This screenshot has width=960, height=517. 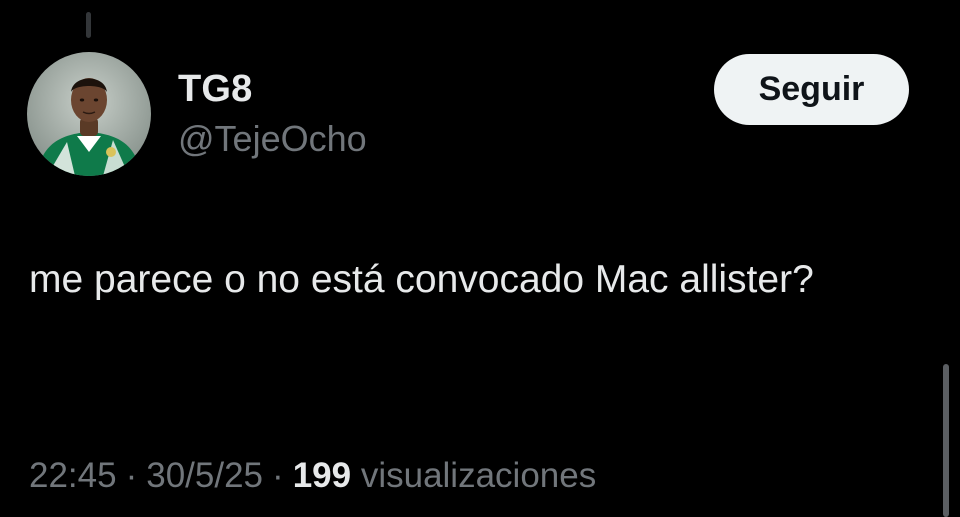 I want to click on views-count: 199, so click(x=322, y=475).